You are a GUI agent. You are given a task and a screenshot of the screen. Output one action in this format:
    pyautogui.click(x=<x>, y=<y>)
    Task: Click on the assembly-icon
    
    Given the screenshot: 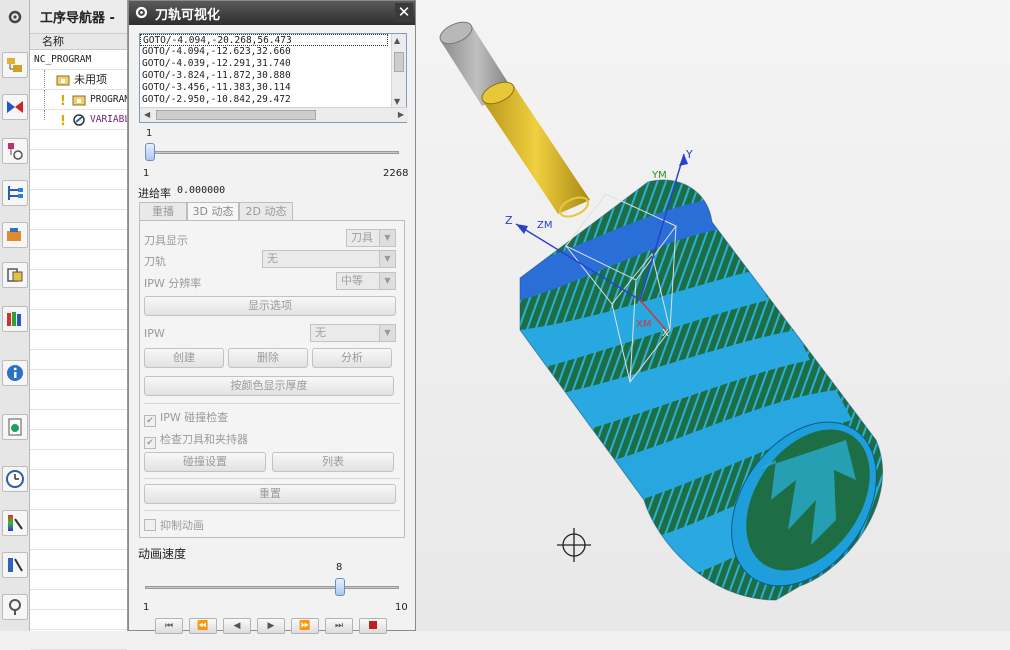 What is the action you would take?
    pyautogui.click(x=15, y=107)
    